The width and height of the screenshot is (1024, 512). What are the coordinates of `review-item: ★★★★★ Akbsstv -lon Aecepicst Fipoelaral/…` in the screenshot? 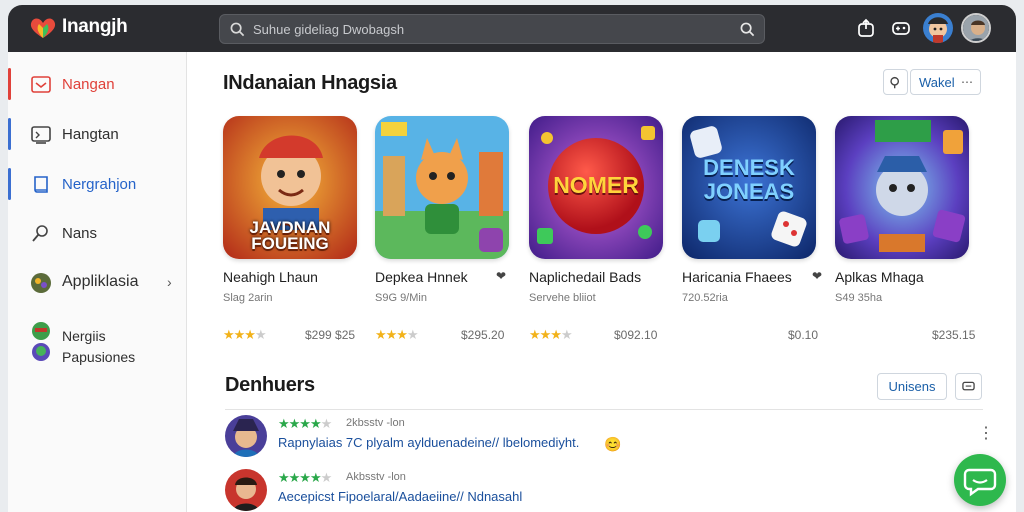 It's located at (605, 490).